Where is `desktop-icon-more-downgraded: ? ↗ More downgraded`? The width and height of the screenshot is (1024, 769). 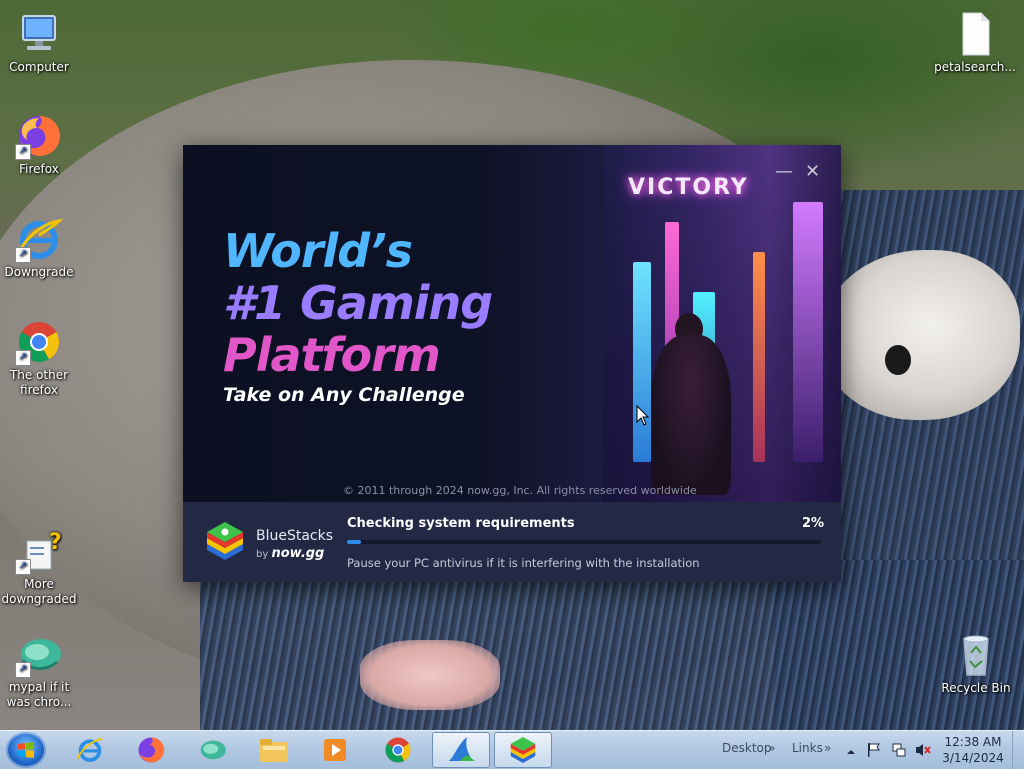
desktop-icon-more-downgraded: ? ↗ More downgraded is located at coordinates (39, 567).